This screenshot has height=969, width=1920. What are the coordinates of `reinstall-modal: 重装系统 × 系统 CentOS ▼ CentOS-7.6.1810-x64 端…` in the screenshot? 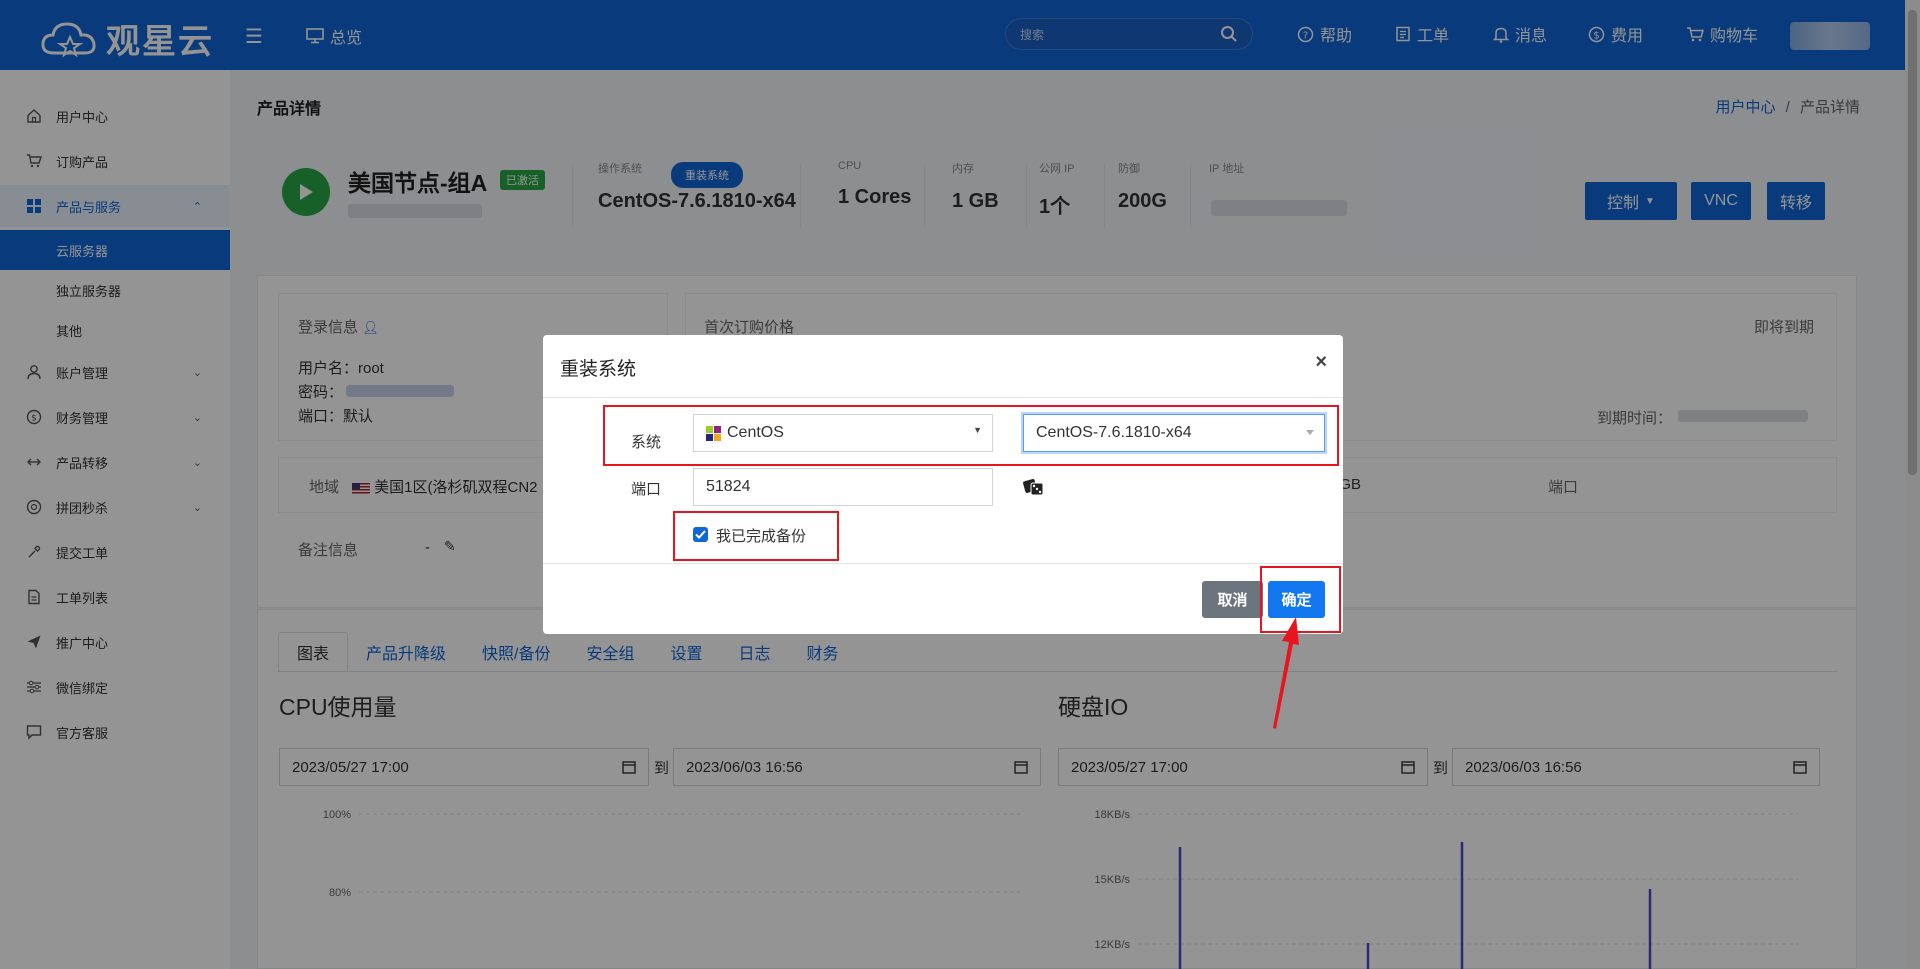 It's located at (943, 484).